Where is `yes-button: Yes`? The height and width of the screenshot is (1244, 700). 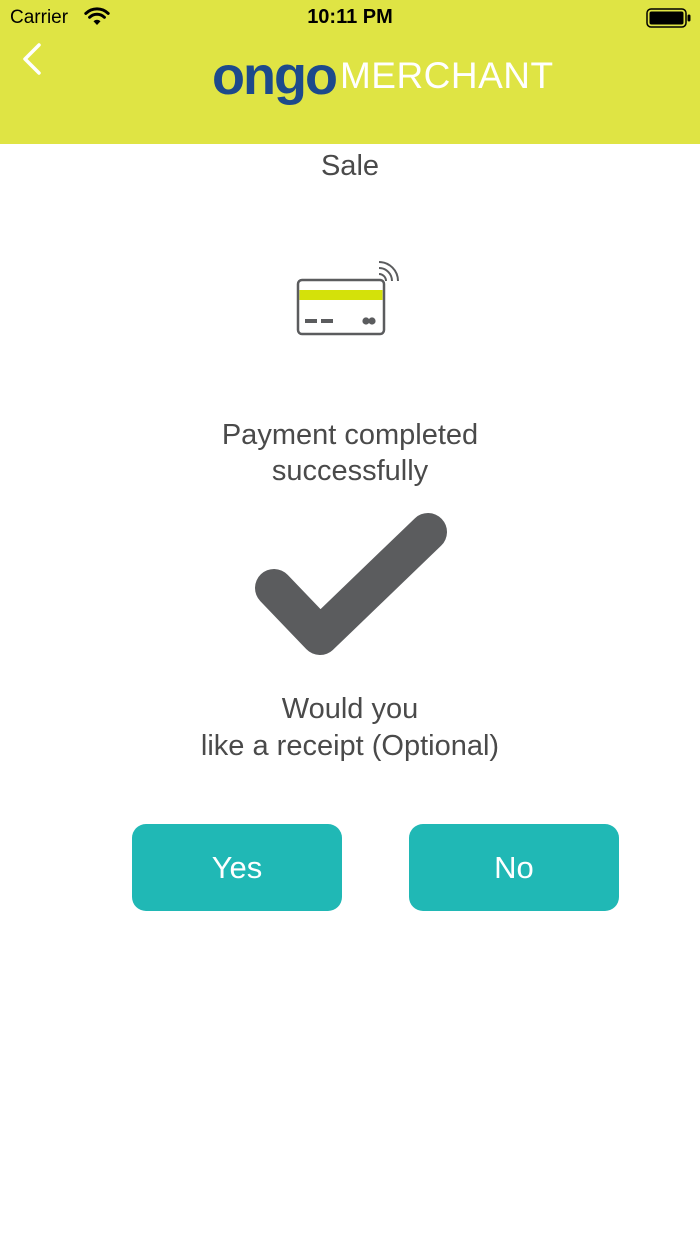 yes-button: Yes is located at coordinates (237, 867).